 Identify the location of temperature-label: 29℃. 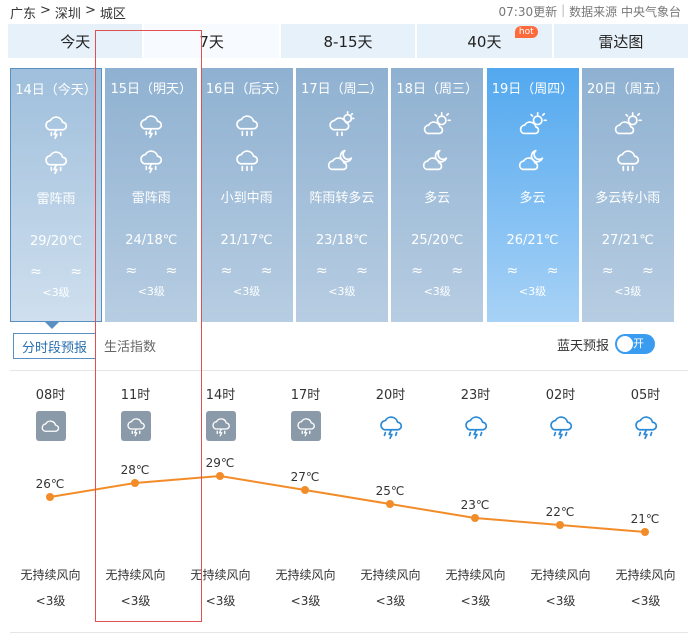
(220, 463).